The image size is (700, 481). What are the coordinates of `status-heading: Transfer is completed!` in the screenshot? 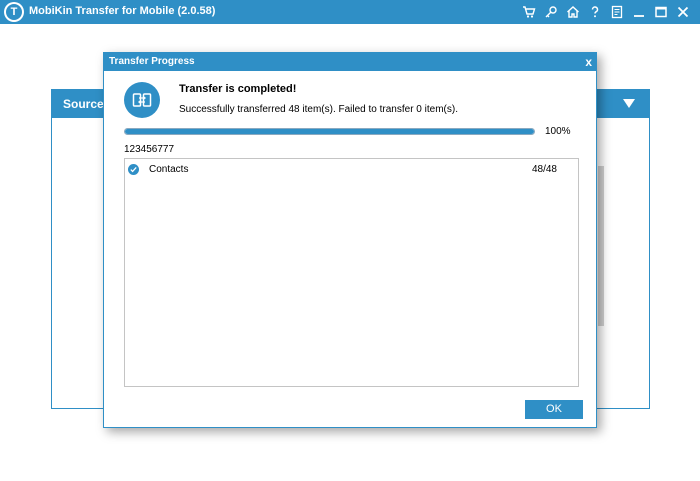 It's located at (238, 89).